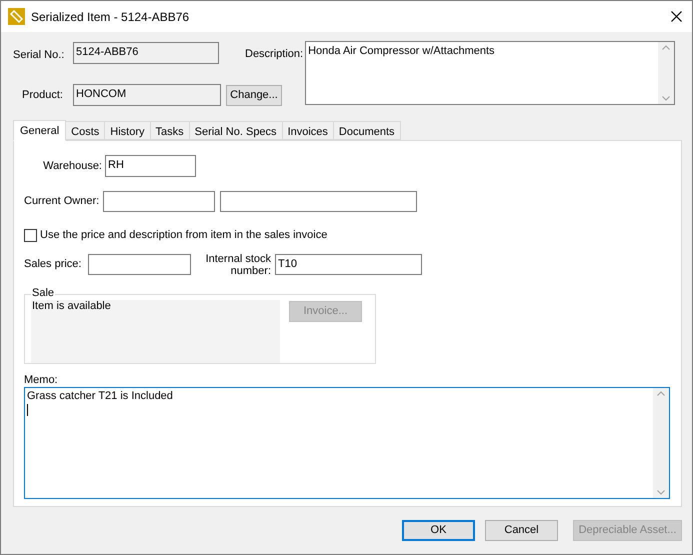 The height and width of the screenshot is (555, 693). I want to click on dialog-button: Cancel, so click(521, 530).